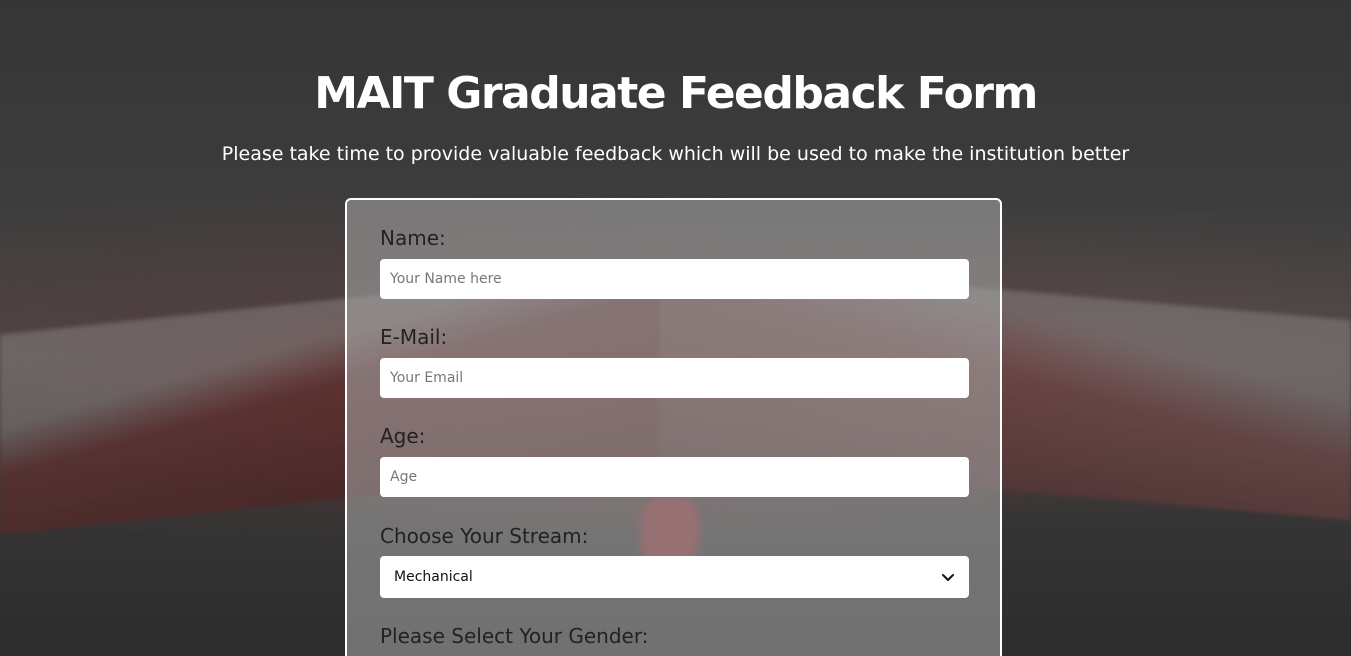 This screenshot has width=1351, height=656. I want to click on stream-label: Choose Your Stream:, so click(484, 536).